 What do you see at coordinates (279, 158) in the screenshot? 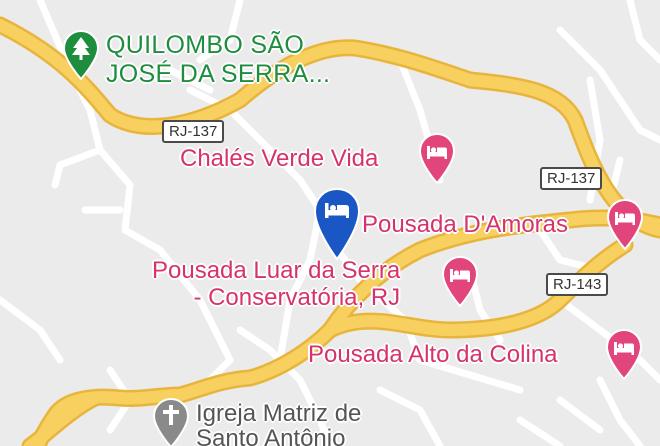
I see `place-label-chales-verde-vida: Chalés Verde Vida` at bounding box center [279, 158].